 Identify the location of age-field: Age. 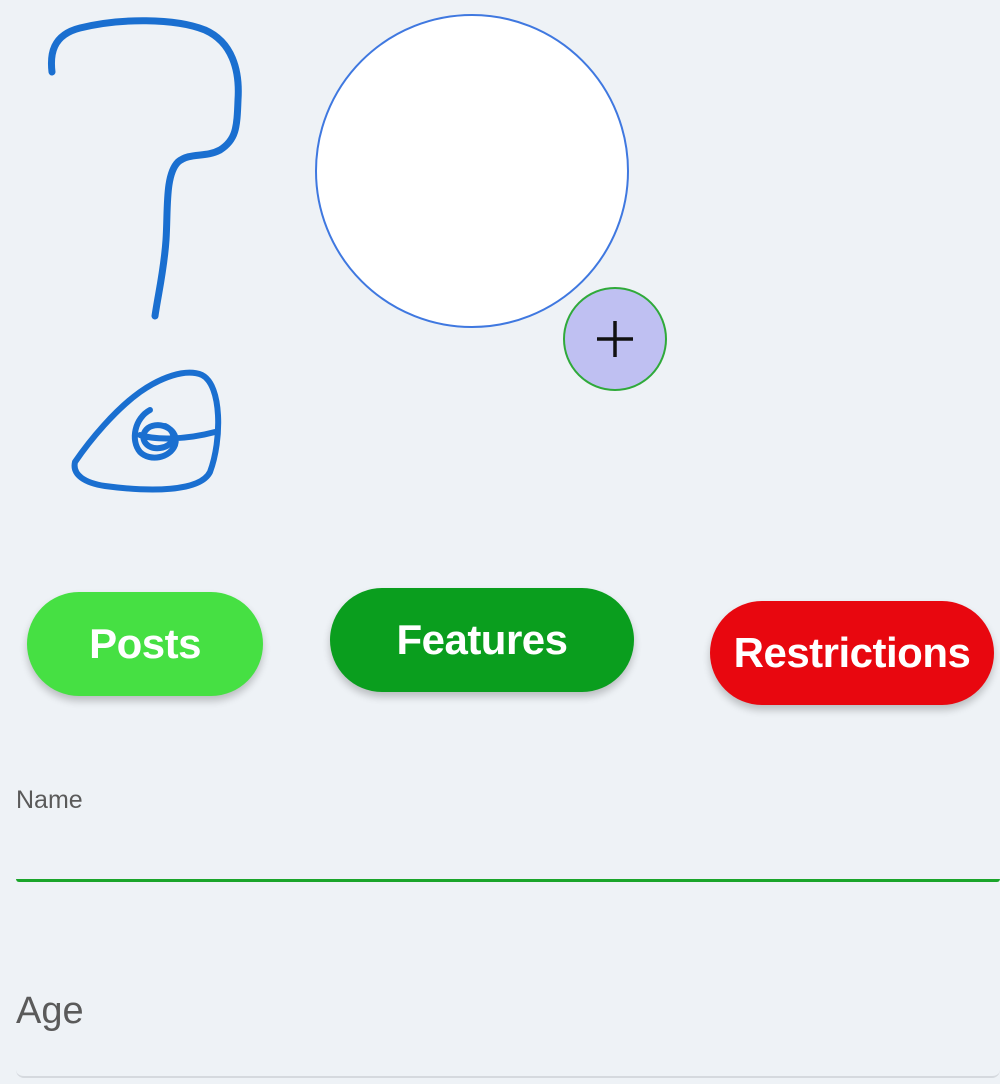
(508, 1019).